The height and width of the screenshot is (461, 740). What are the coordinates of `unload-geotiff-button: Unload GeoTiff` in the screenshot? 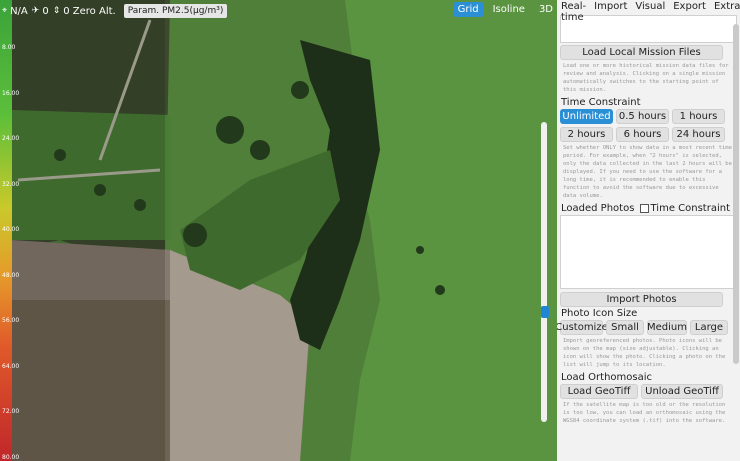 It's located at (682, 391).